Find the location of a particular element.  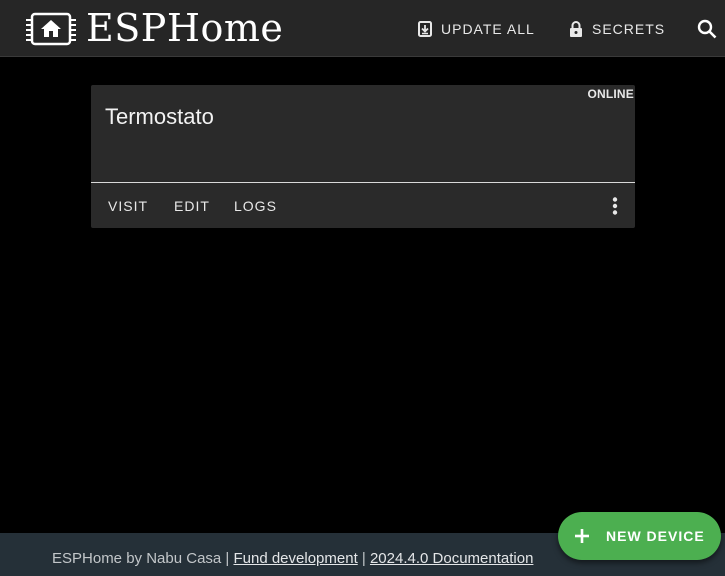

footer-prefix: ESPHome by Nabu Casa | is located at coordinates (143, 558).